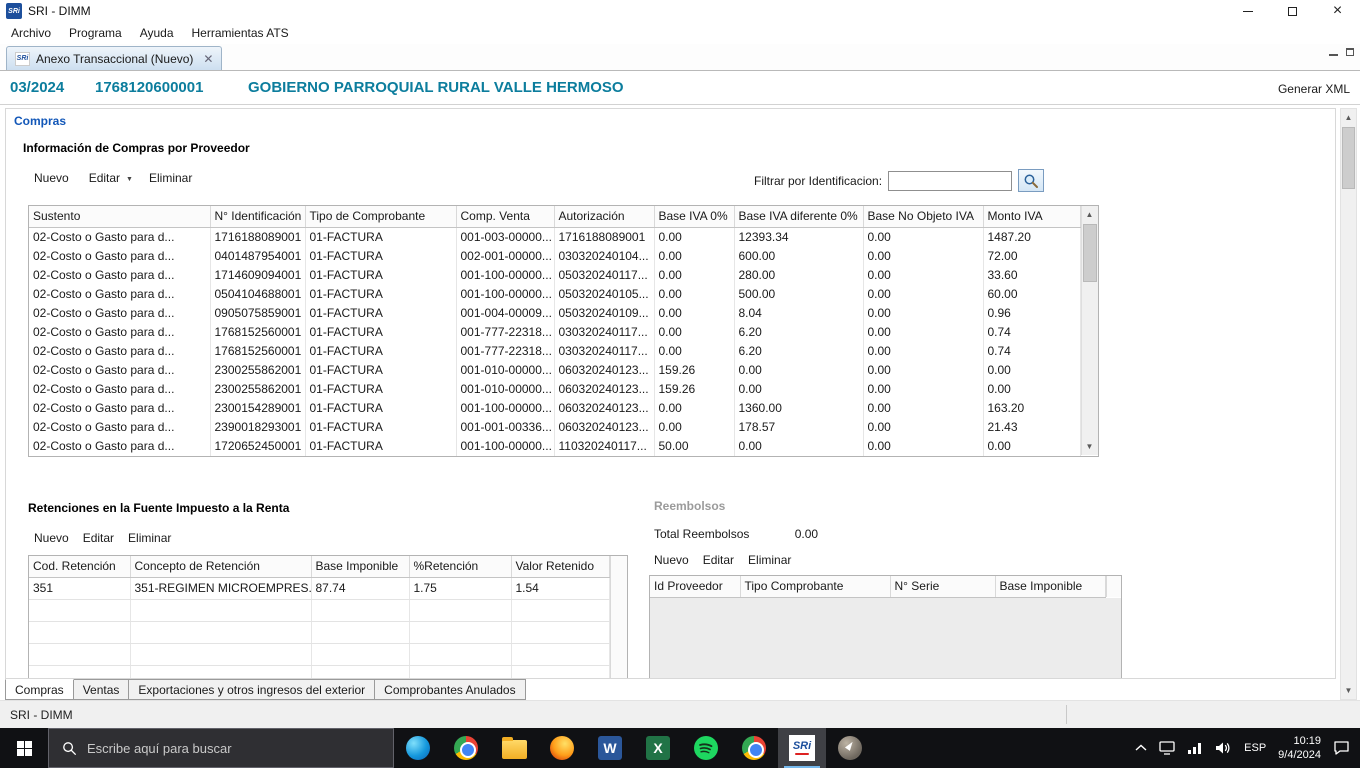 This screenshot has height=768, width=1360. What do you see at coordinates (799, 427) in the screenshot?
I see `table-cell: 178.57` at bounding box center [799, 427].